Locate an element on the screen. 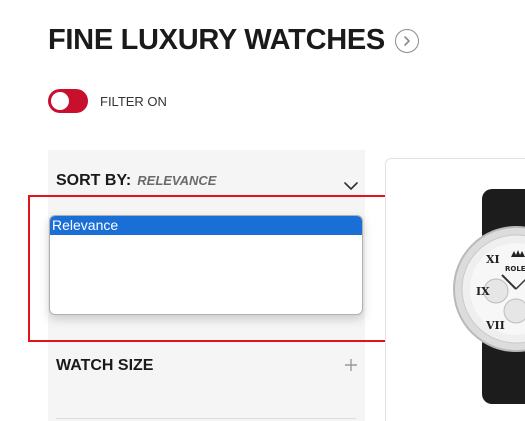 The image size is (525, 421). sort-options-list: Relevance is located at coordinates (206, 265).